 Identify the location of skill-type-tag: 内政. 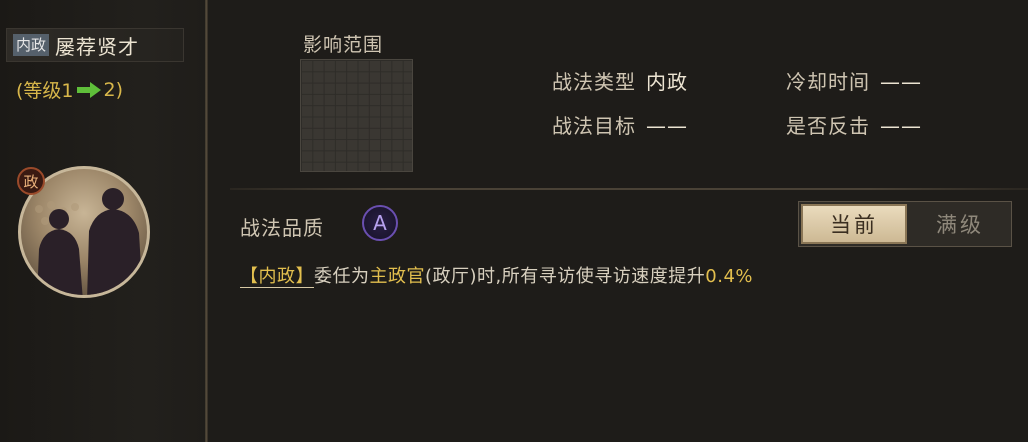
(31, 45).